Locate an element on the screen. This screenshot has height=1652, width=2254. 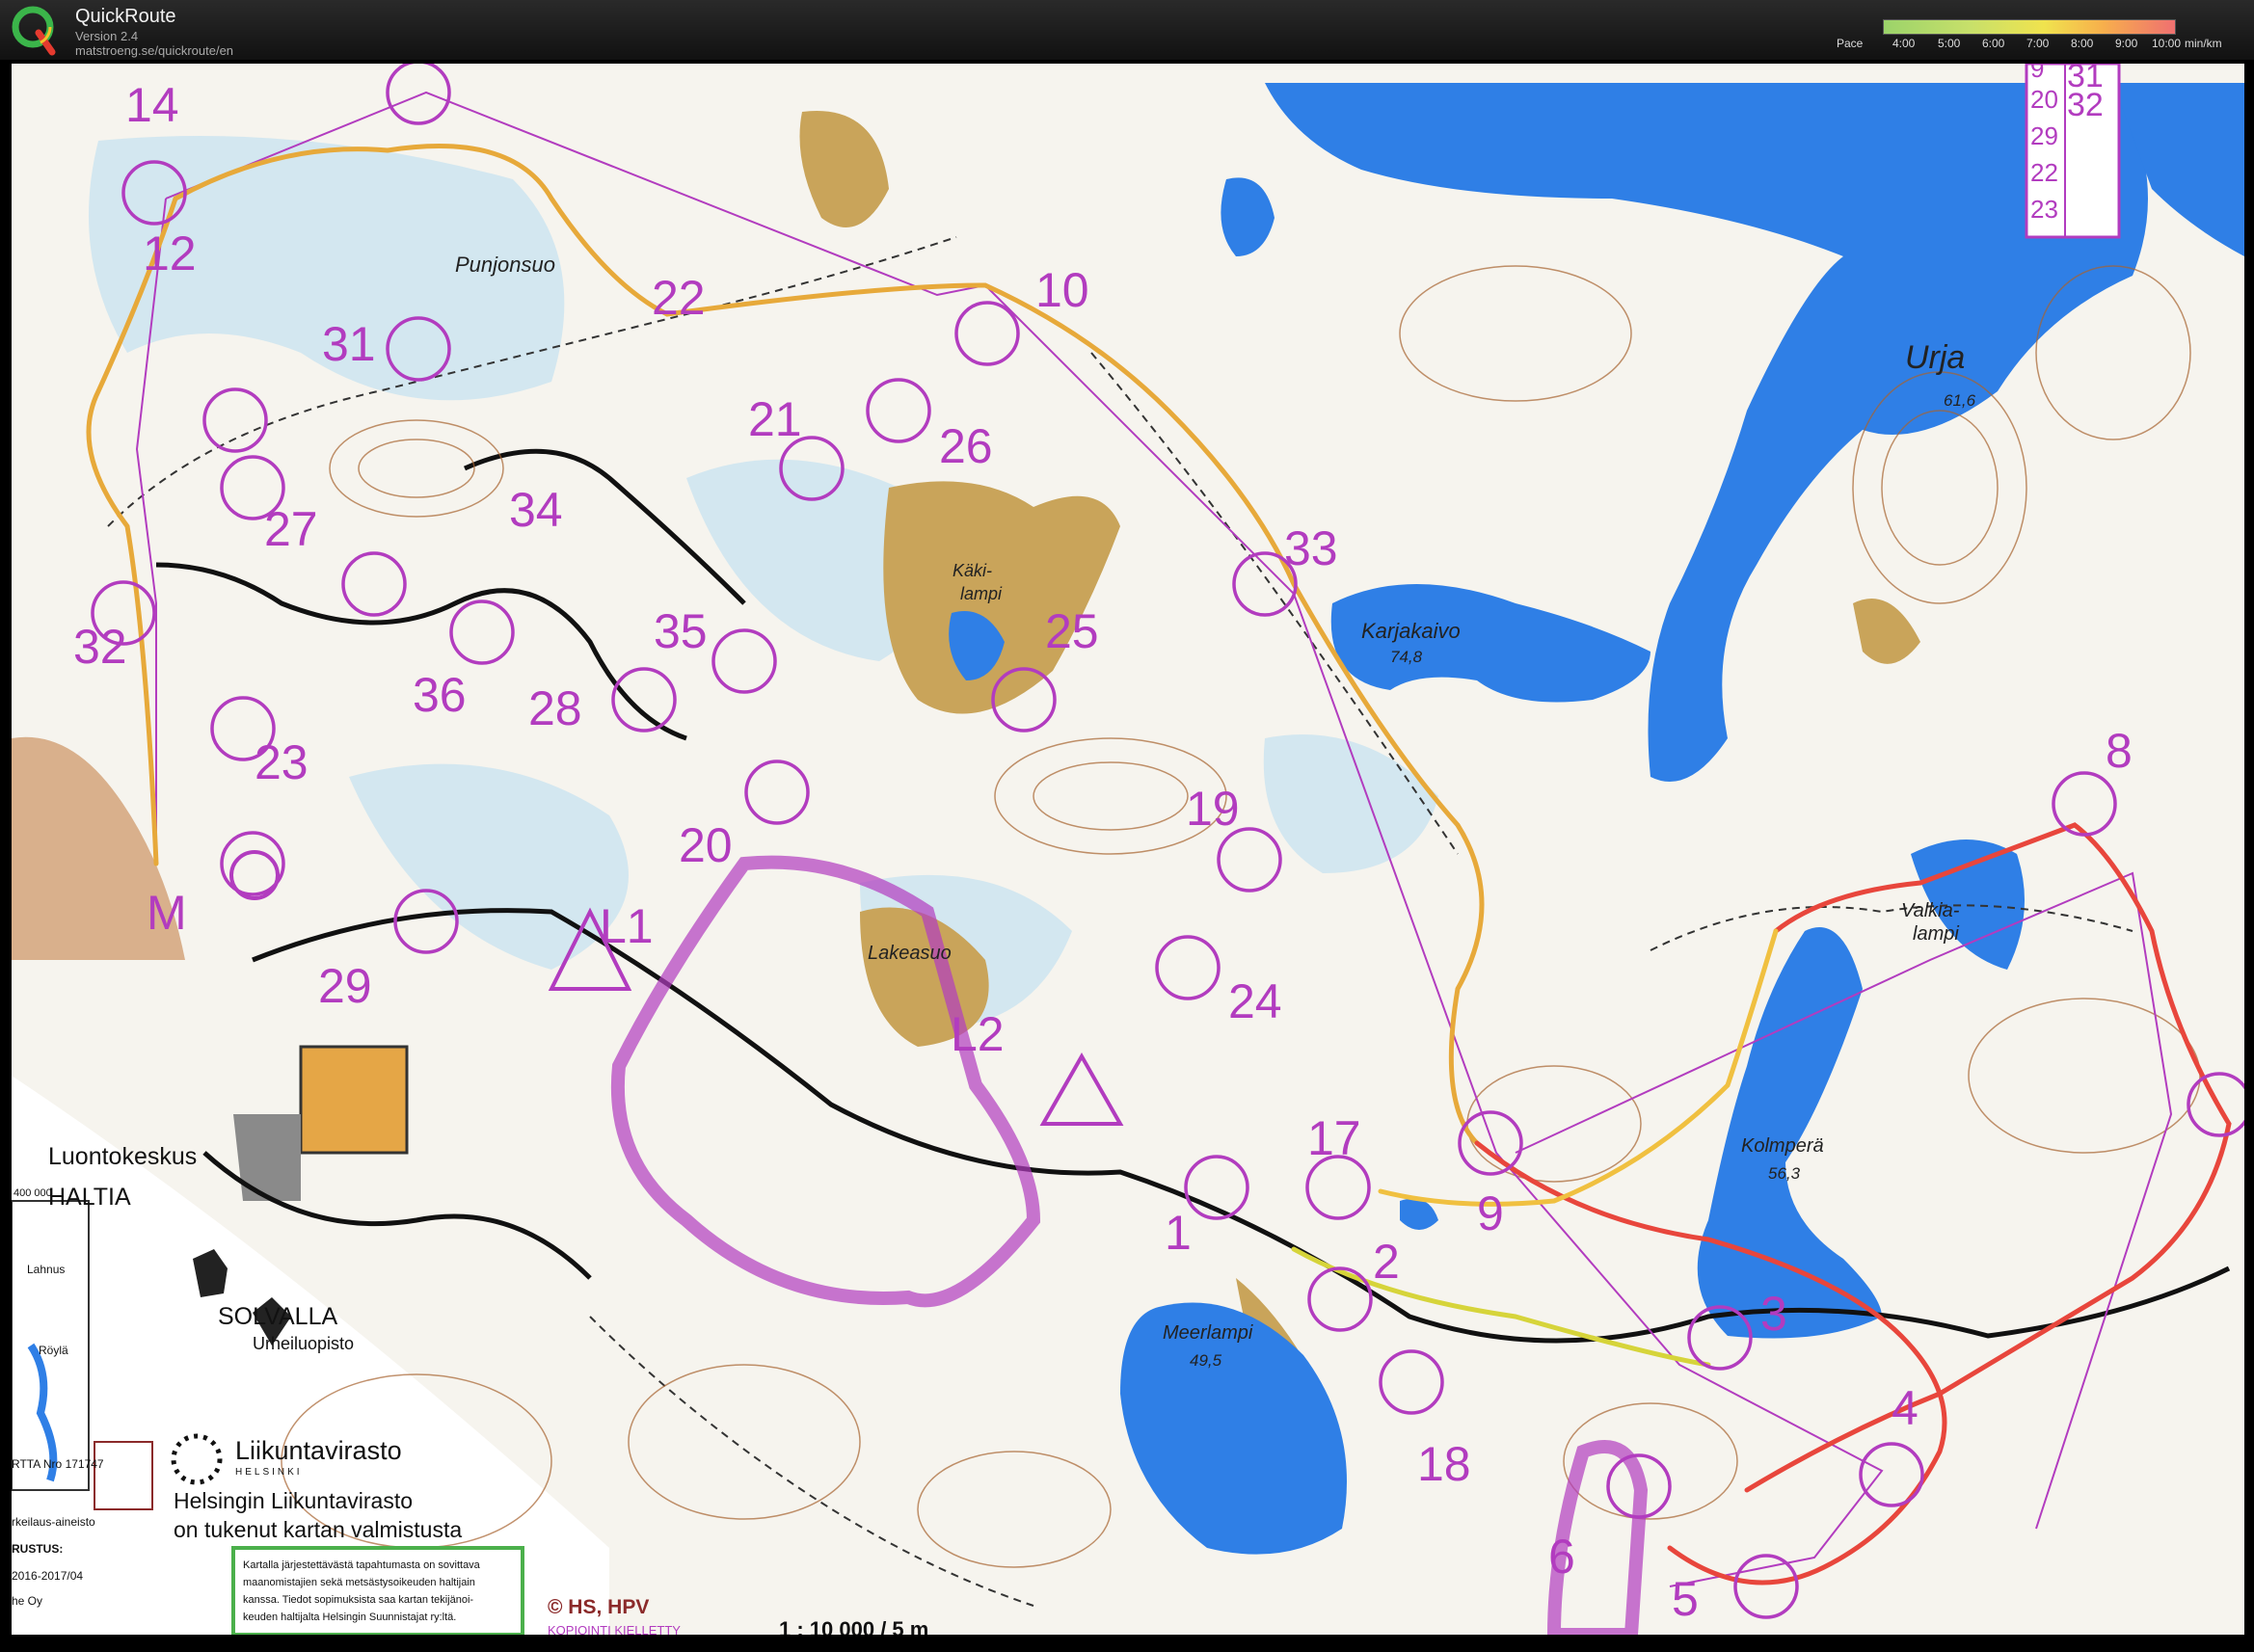
control-26: 26 is located at coordinates (966, 446).